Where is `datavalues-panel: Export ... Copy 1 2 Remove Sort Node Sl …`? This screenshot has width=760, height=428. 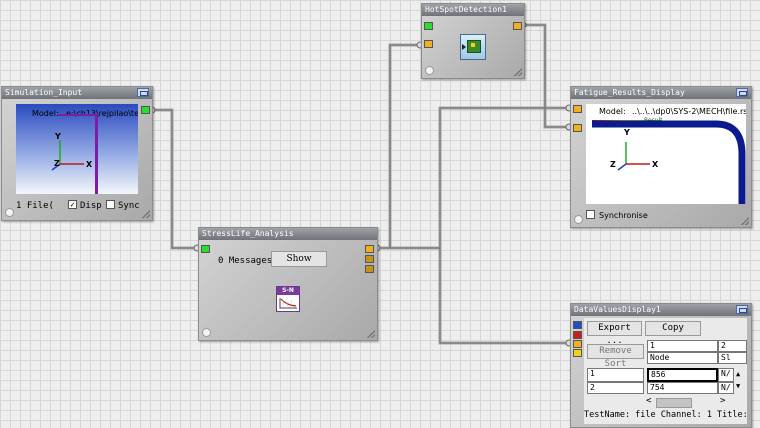
datavalues-panel: Export ... Copy 1 2 Remove Sort Node Sl … is located at coordinates (665, 371).